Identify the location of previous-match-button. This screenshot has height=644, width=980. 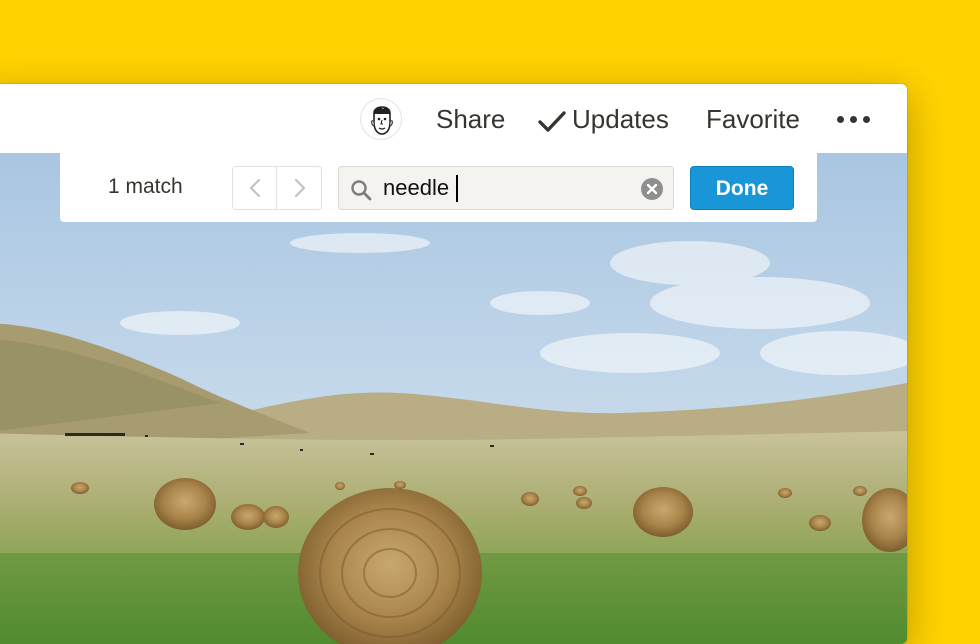
(255, 188).